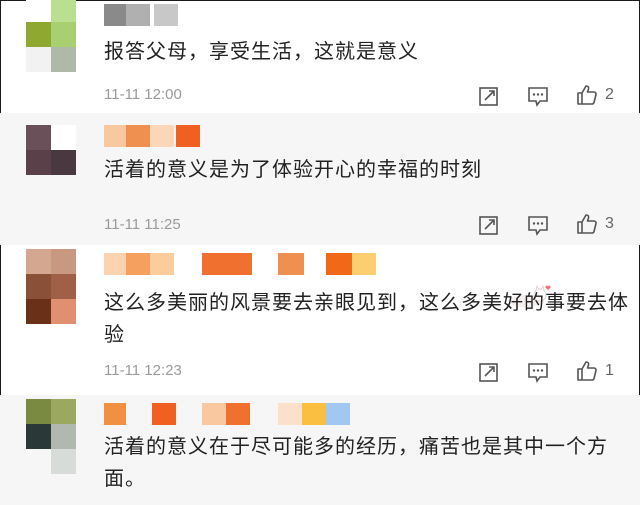 The image size is (640, 505). I want to click on comment-text: 这么多美丽的风景要去亲眼见到，这么多美好的事要去体验, so click(366, 318).